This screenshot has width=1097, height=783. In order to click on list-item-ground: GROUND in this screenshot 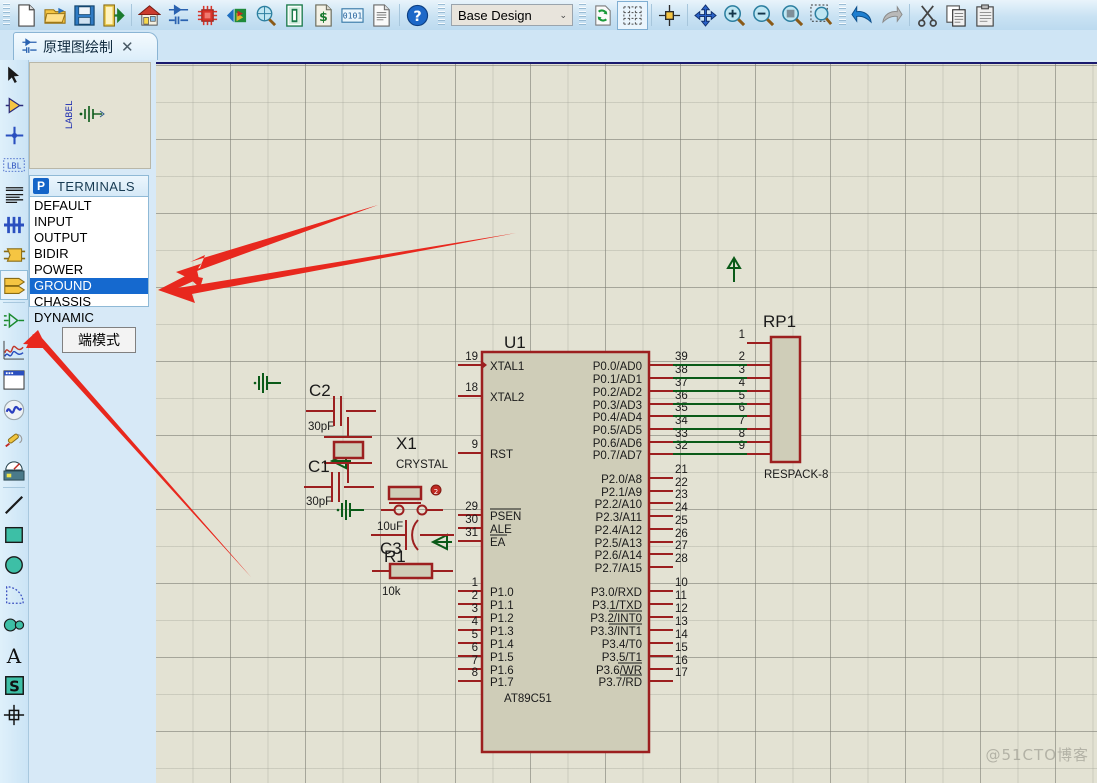, I will do `click(89, 286)`.